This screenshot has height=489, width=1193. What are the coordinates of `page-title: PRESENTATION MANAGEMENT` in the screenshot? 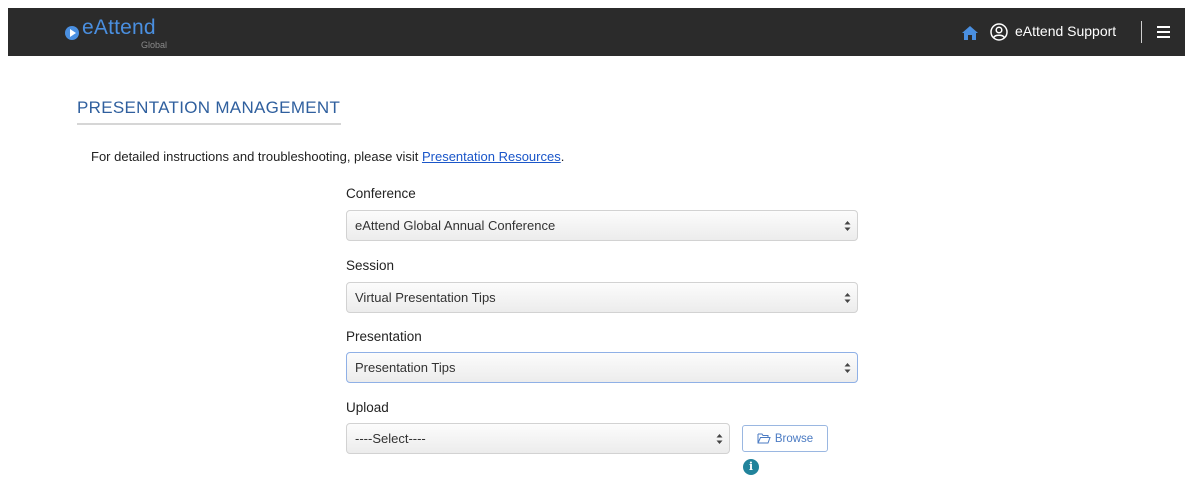 It's located at (209, 107).